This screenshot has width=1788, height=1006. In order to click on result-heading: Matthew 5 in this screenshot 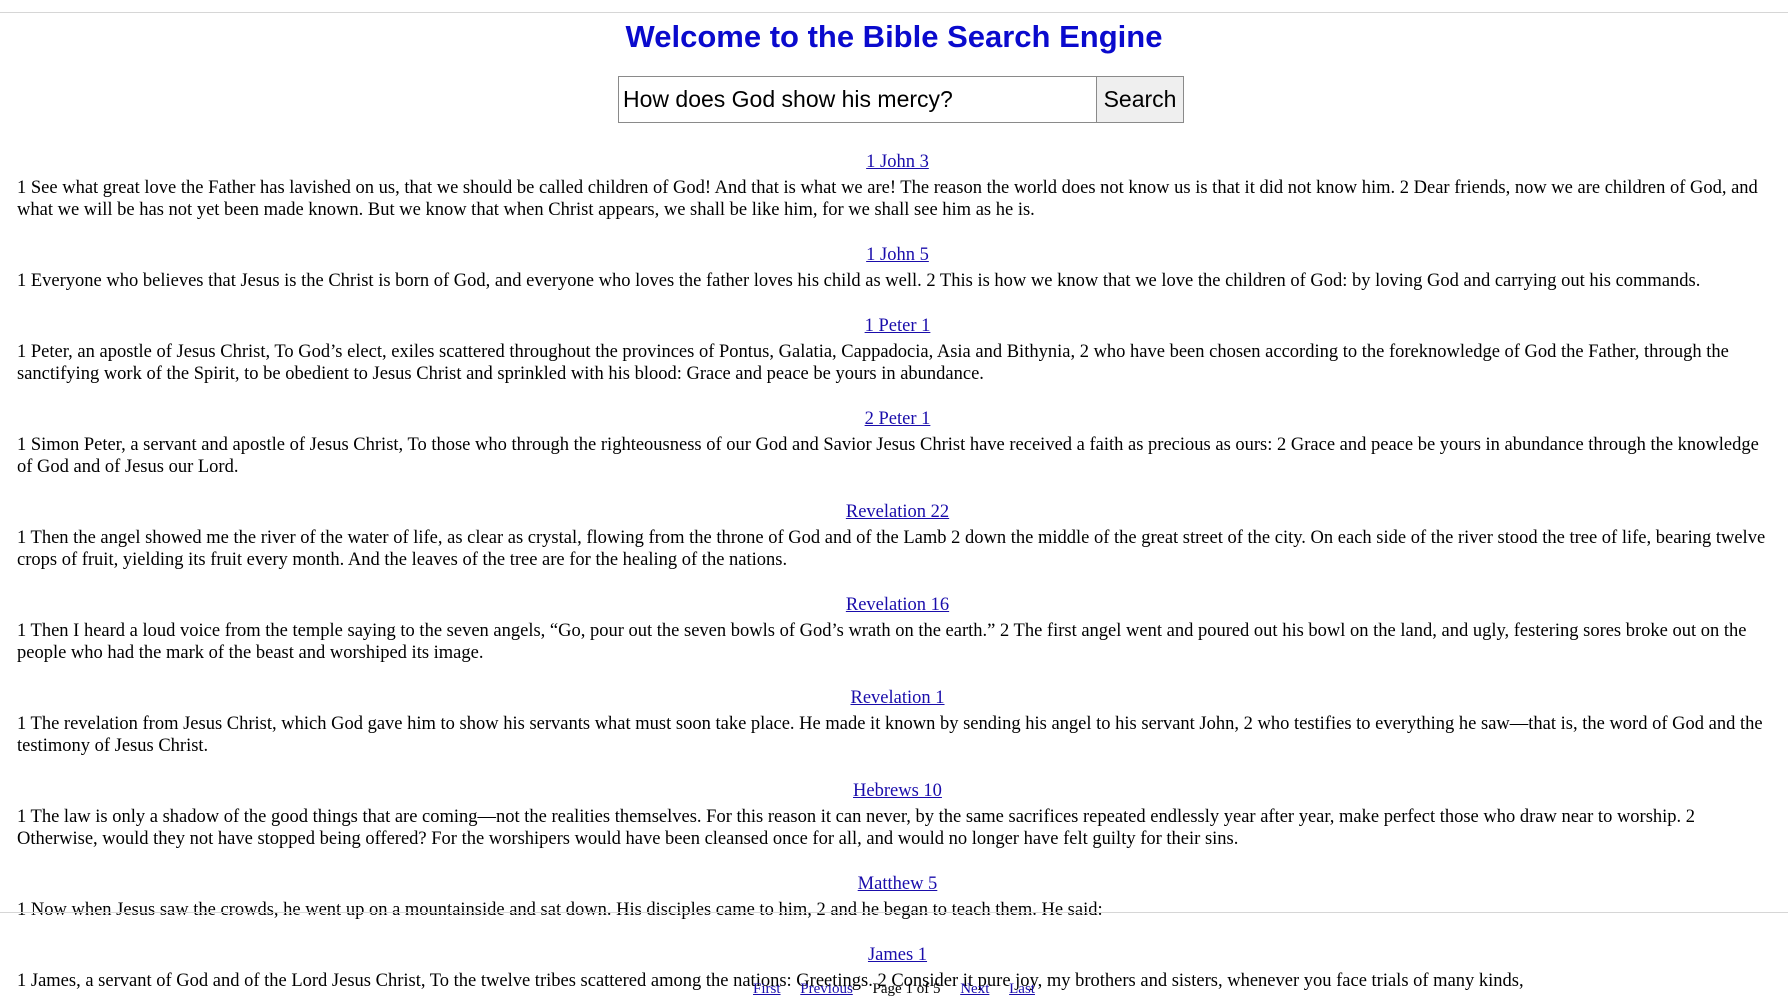, I will do `click(897, 884)`.